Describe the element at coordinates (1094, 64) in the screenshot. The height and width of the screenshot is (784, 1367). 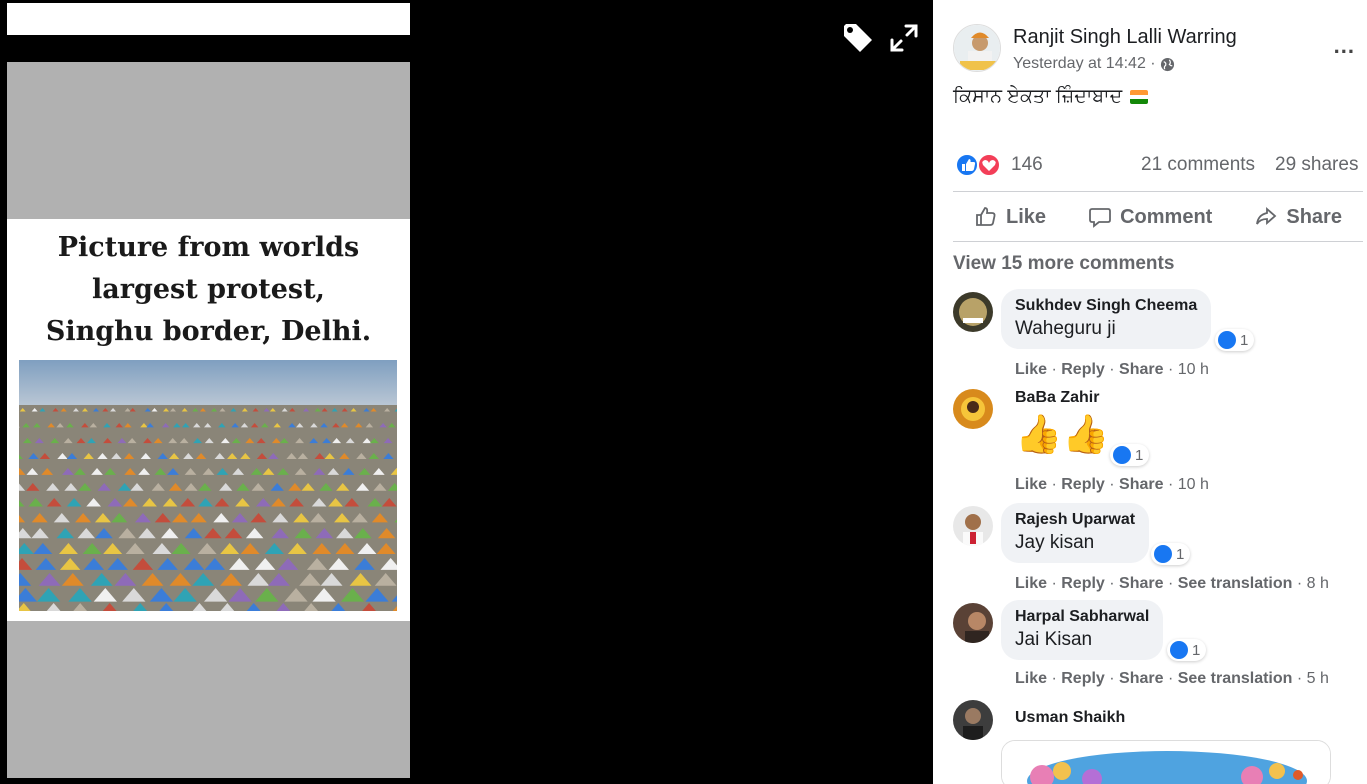
I see `post-timestamp: Yesterday at 14:42 ·` at that location.